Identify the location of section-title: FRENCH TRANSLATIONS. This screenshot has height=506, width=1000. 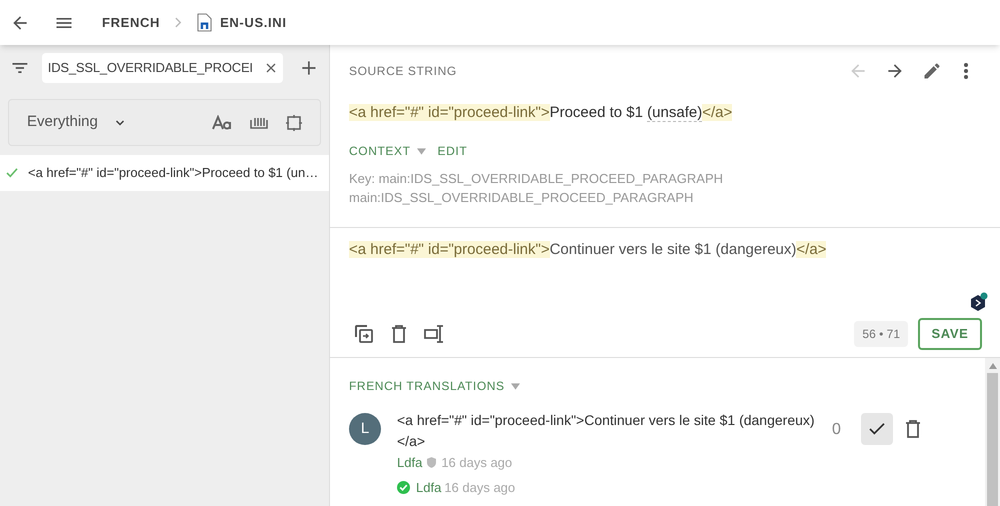
(427, 386).